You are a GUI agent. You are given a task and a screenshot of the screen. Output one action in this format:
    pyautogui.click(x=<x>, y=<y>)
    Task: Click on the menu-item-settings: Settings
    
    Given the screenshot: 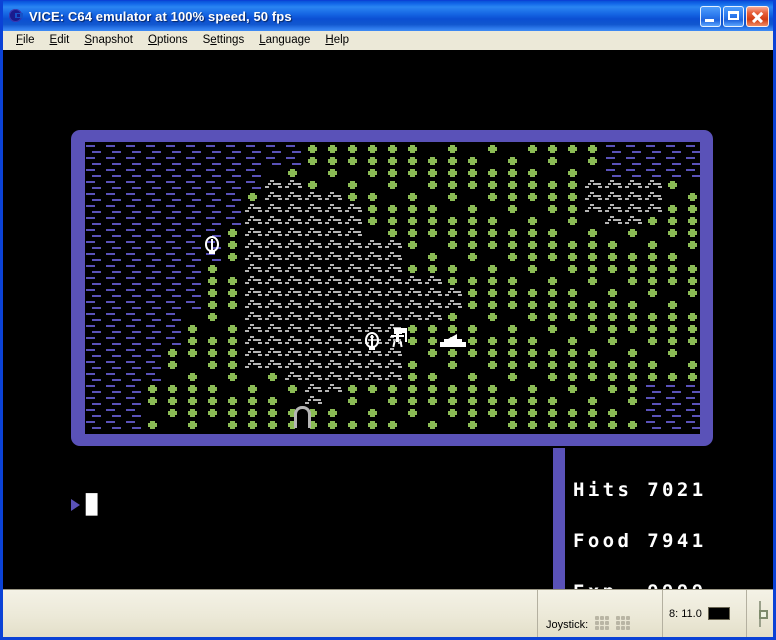 What is the action you would take?
    pyautogui.click(x=224, y=40)
    